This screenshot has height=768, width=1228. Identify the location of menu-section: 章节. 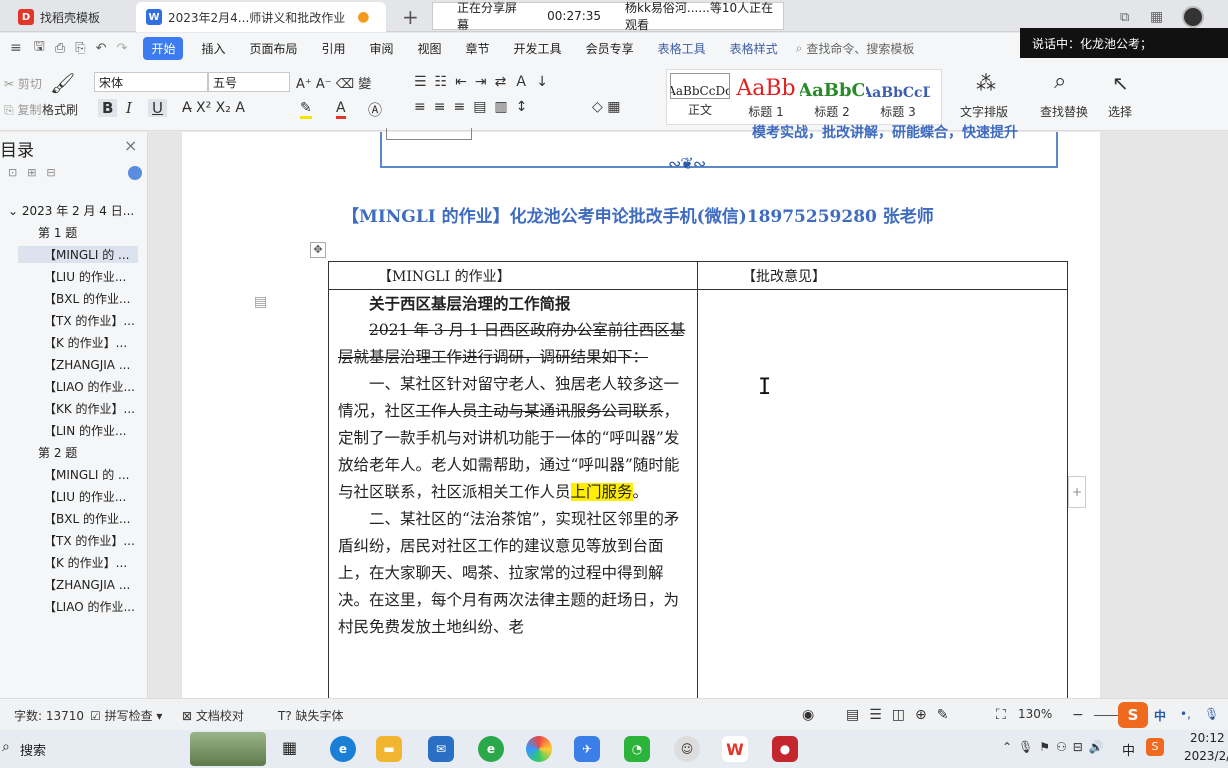
(478, 48).